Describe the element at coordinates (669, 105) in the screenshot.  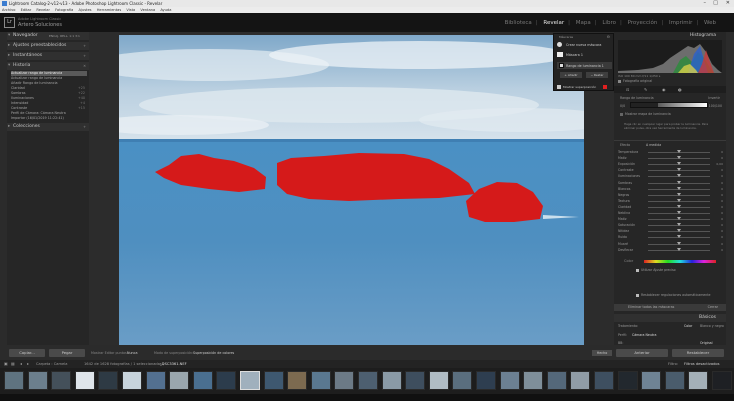
I see `luminance-range-slider` at that location.